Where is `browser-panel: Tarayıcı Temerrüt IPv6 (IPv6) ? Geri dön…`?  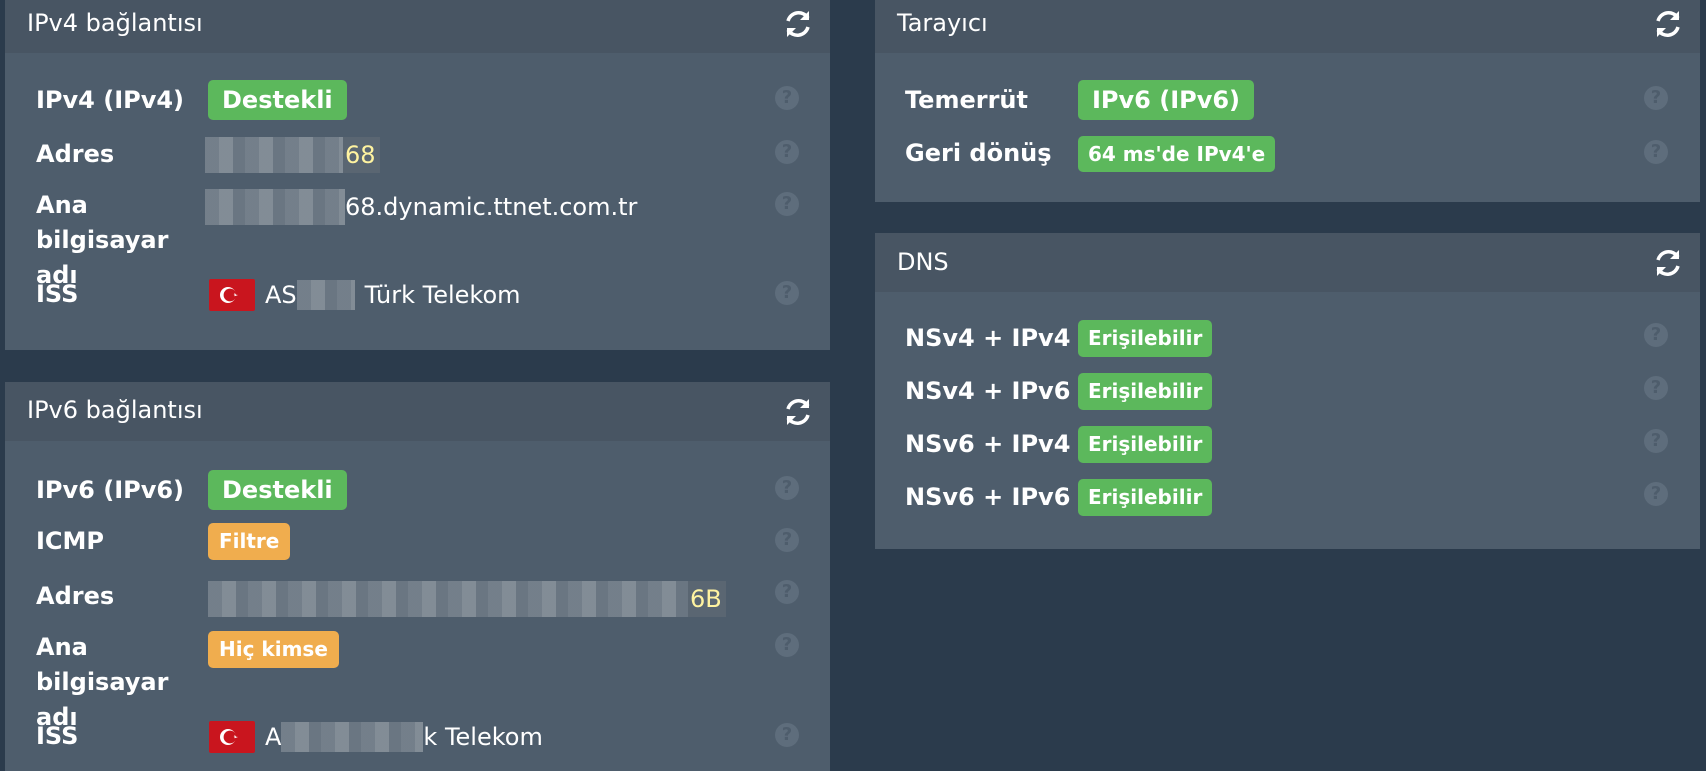 browser-panel: Tarayıcı Temerrüt IPv6 (IPv6) ? Geri dön… is located at coordinates (1287, 101).